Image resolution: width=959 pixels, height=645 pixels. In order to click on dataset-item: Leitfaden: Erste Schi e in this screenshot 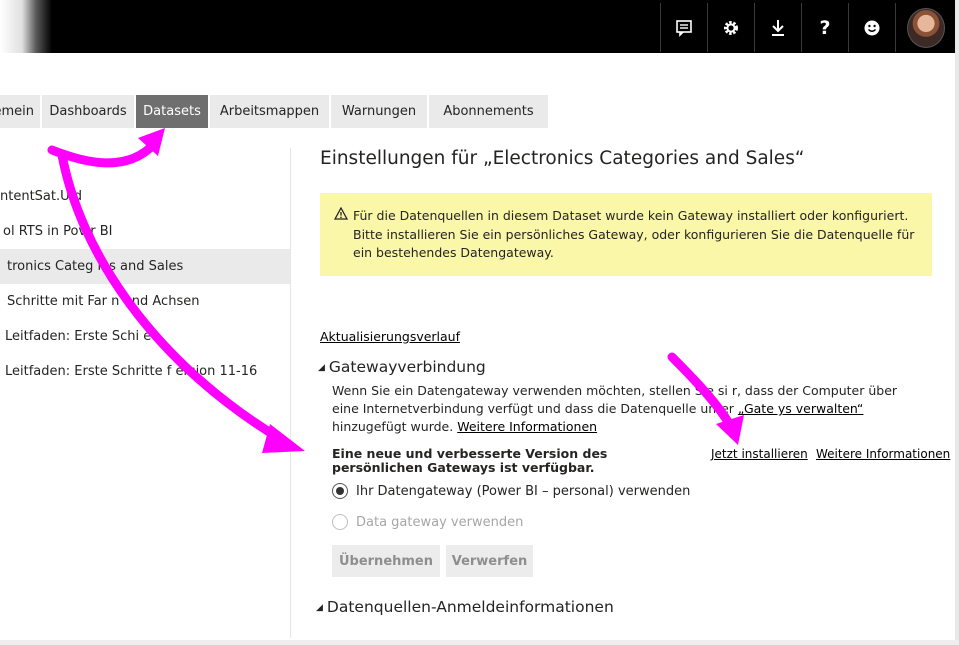, I will do `click(145, 336)`.